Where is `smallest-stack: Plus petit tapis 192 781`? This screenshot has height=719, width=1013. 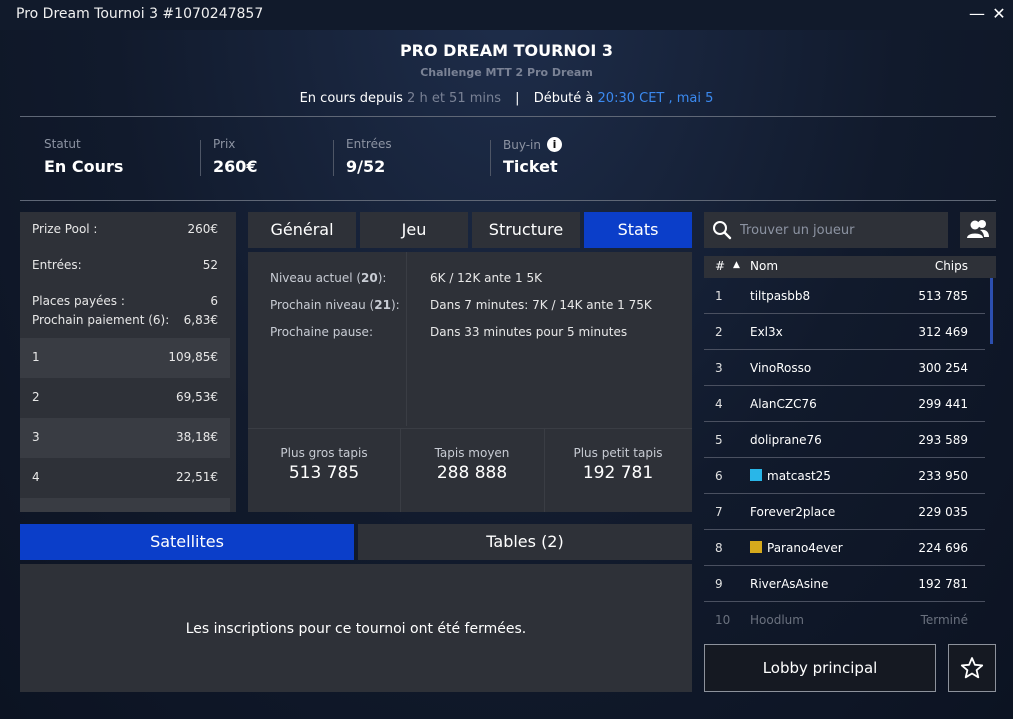 smallest-stack: Plus petit tapis 192 781 is located at coordinates (618, 470).